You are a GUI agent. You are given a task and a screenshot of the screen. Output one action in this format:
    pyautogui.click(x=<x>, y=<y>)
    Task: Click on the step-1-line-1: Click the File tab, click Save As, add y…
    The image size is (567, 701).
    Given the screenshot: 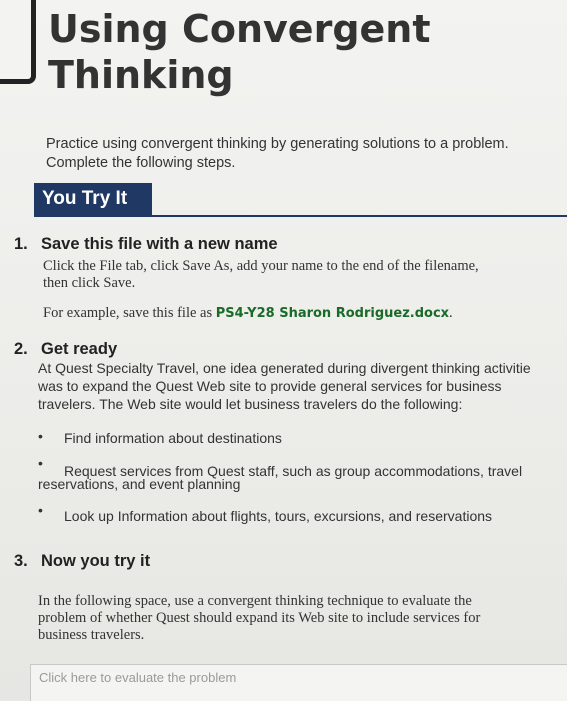 What is the action you would take?
    pyautogui.click(x=261, y=266)
    